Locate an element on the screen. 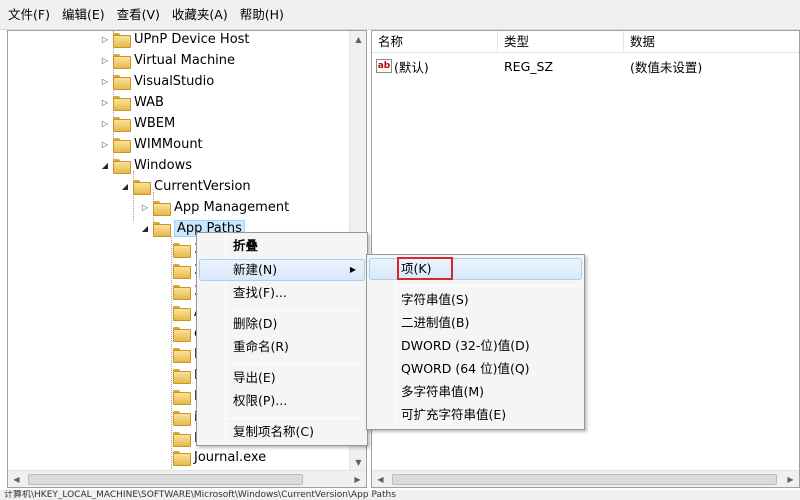 Image resolution: width=800 pixels, height=500 pixels. menu-edit: 编辑(E) is located at coordinates (83, 15).